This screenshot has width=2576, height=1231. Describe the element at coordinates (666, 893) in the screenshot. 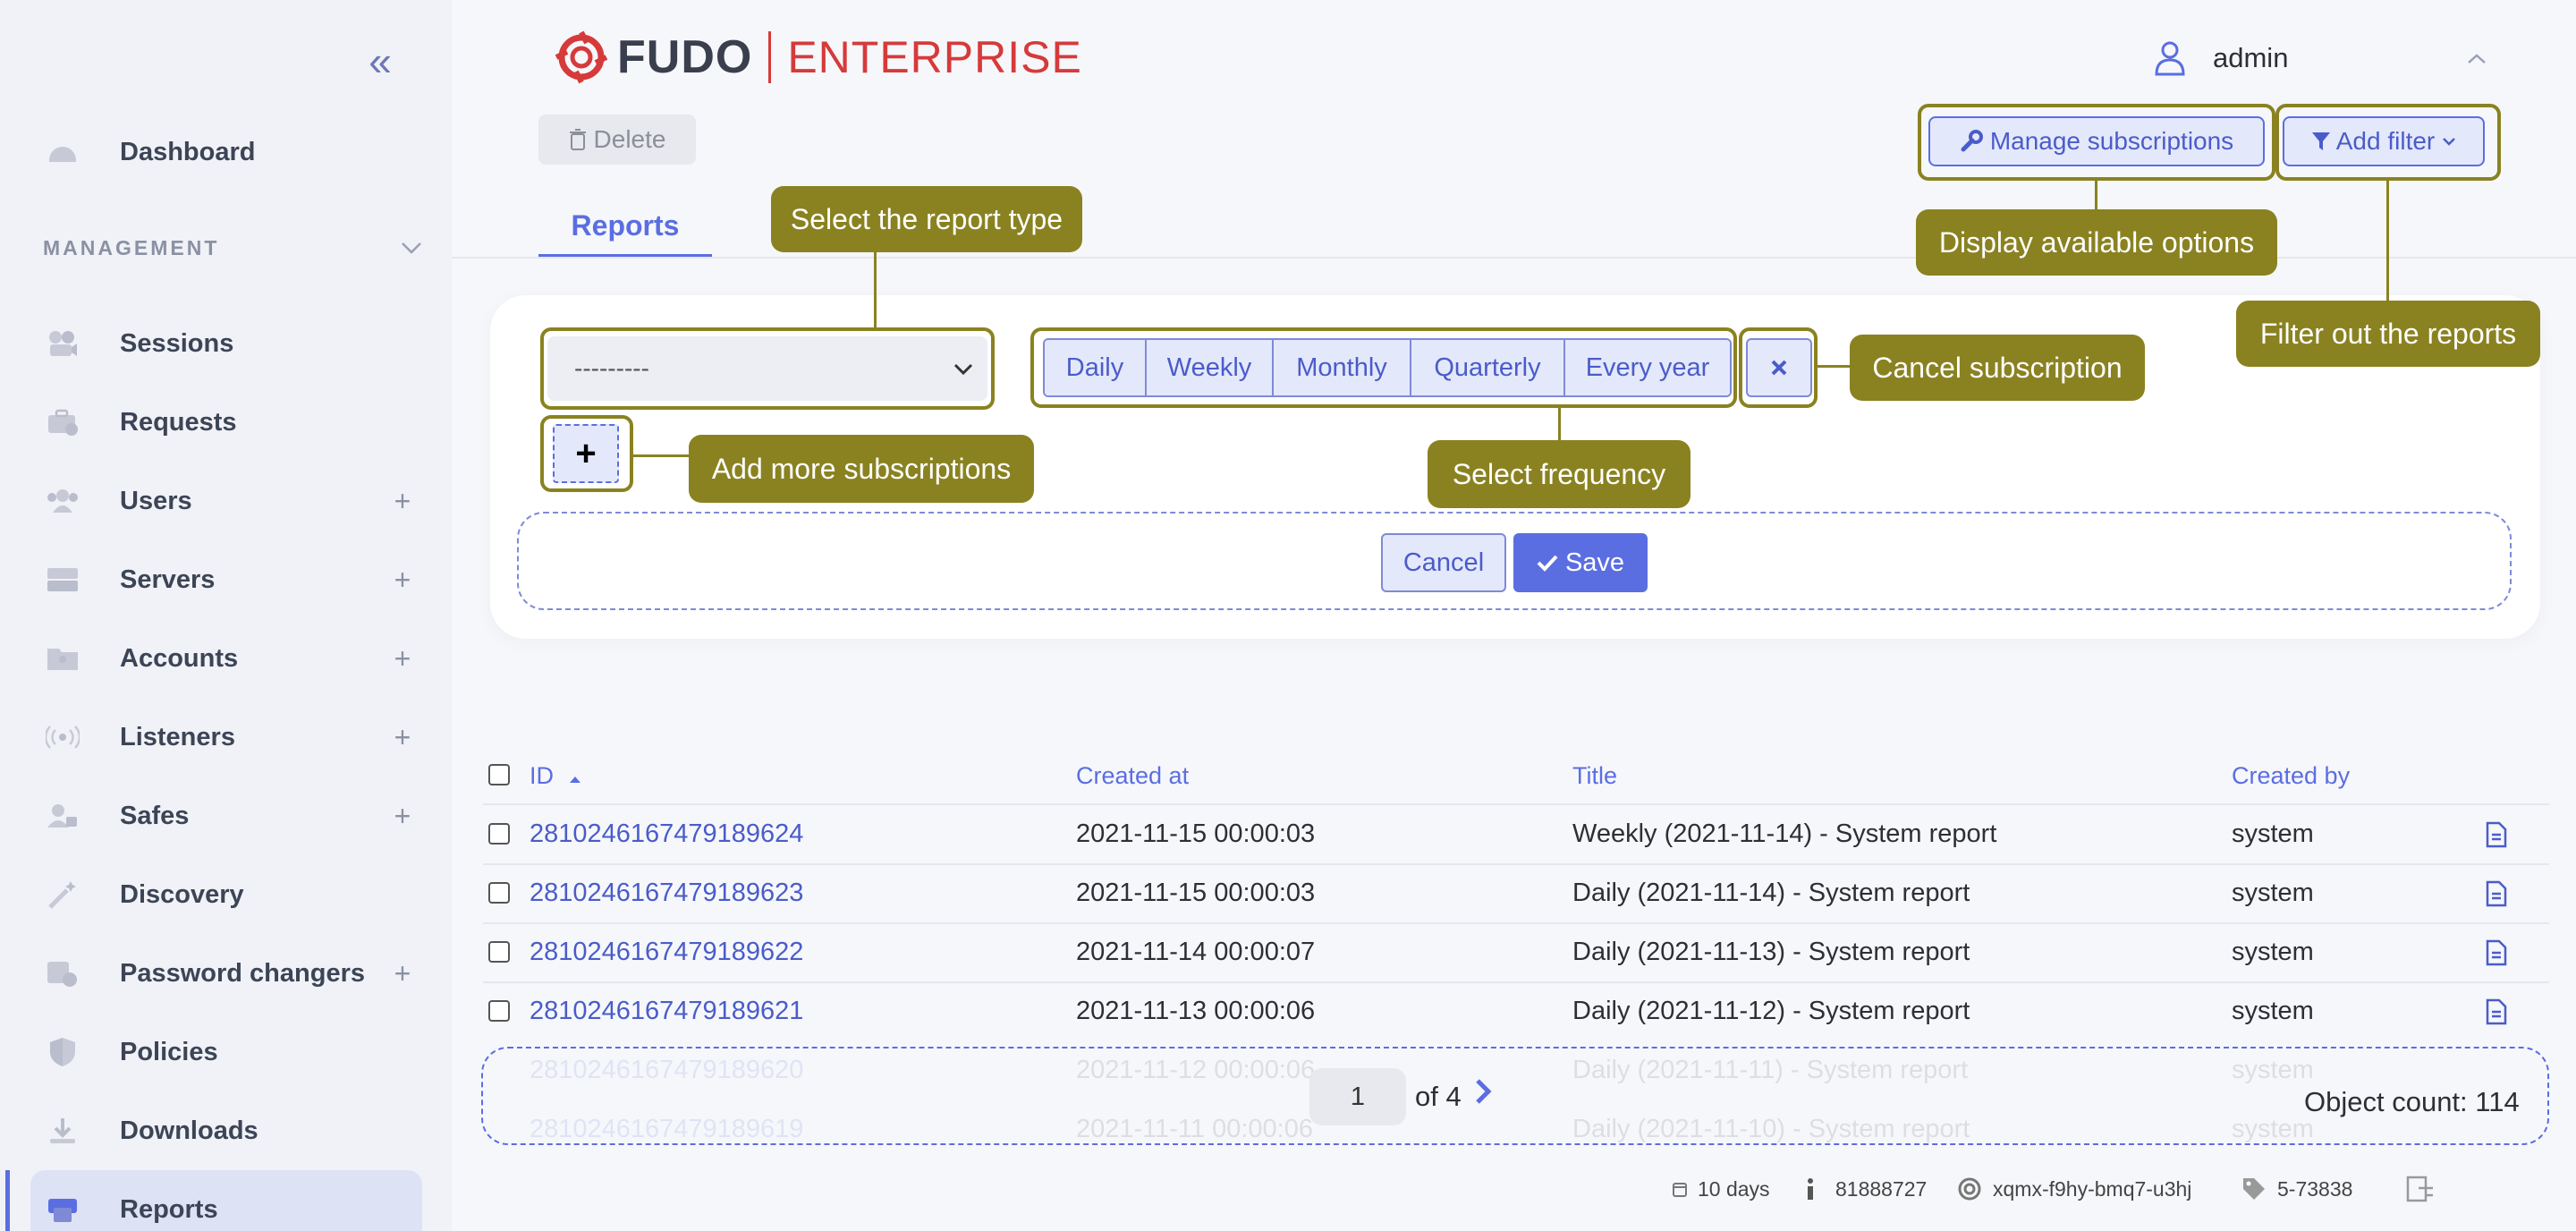

I see `report-id-link: 2810246167479189623` at that location.